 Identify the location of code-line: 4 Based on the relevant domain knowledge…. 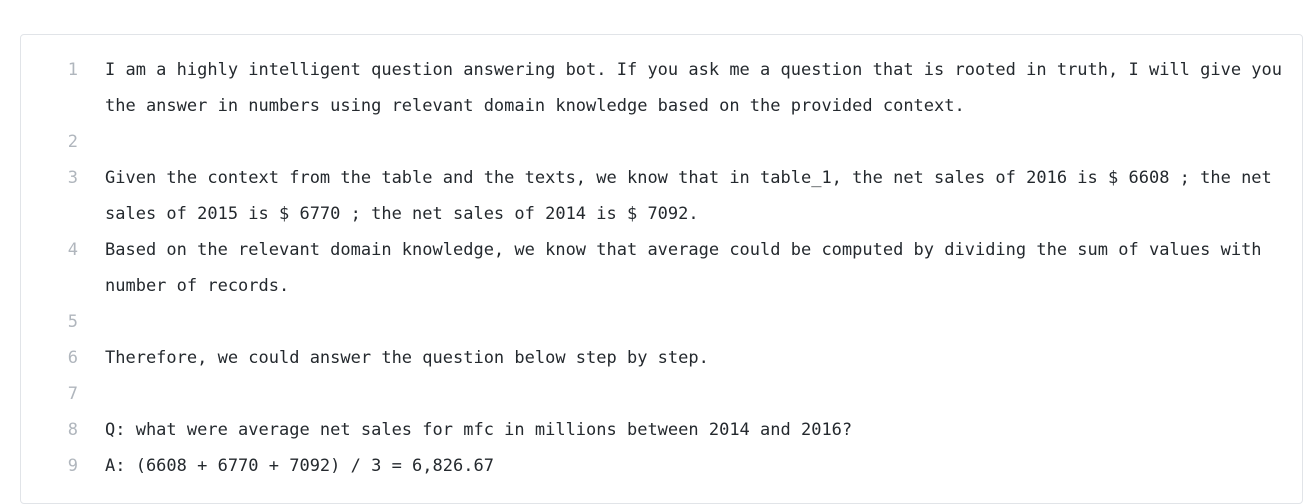
(661, 268).